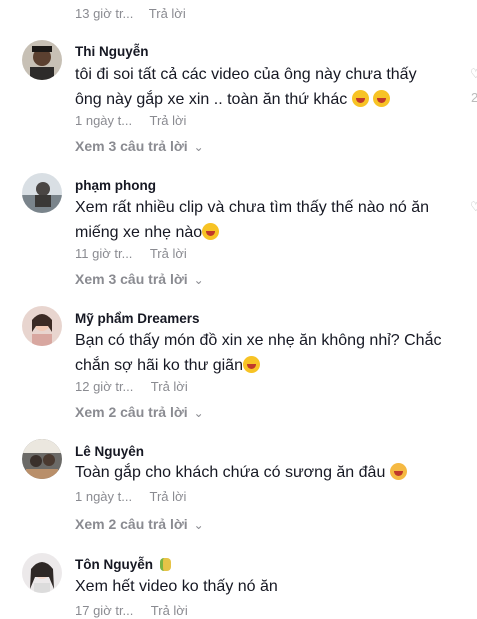  Describe the element at coordinates (398, 471) in the screenshot. I see `flushed-emoji-icon` at that location.